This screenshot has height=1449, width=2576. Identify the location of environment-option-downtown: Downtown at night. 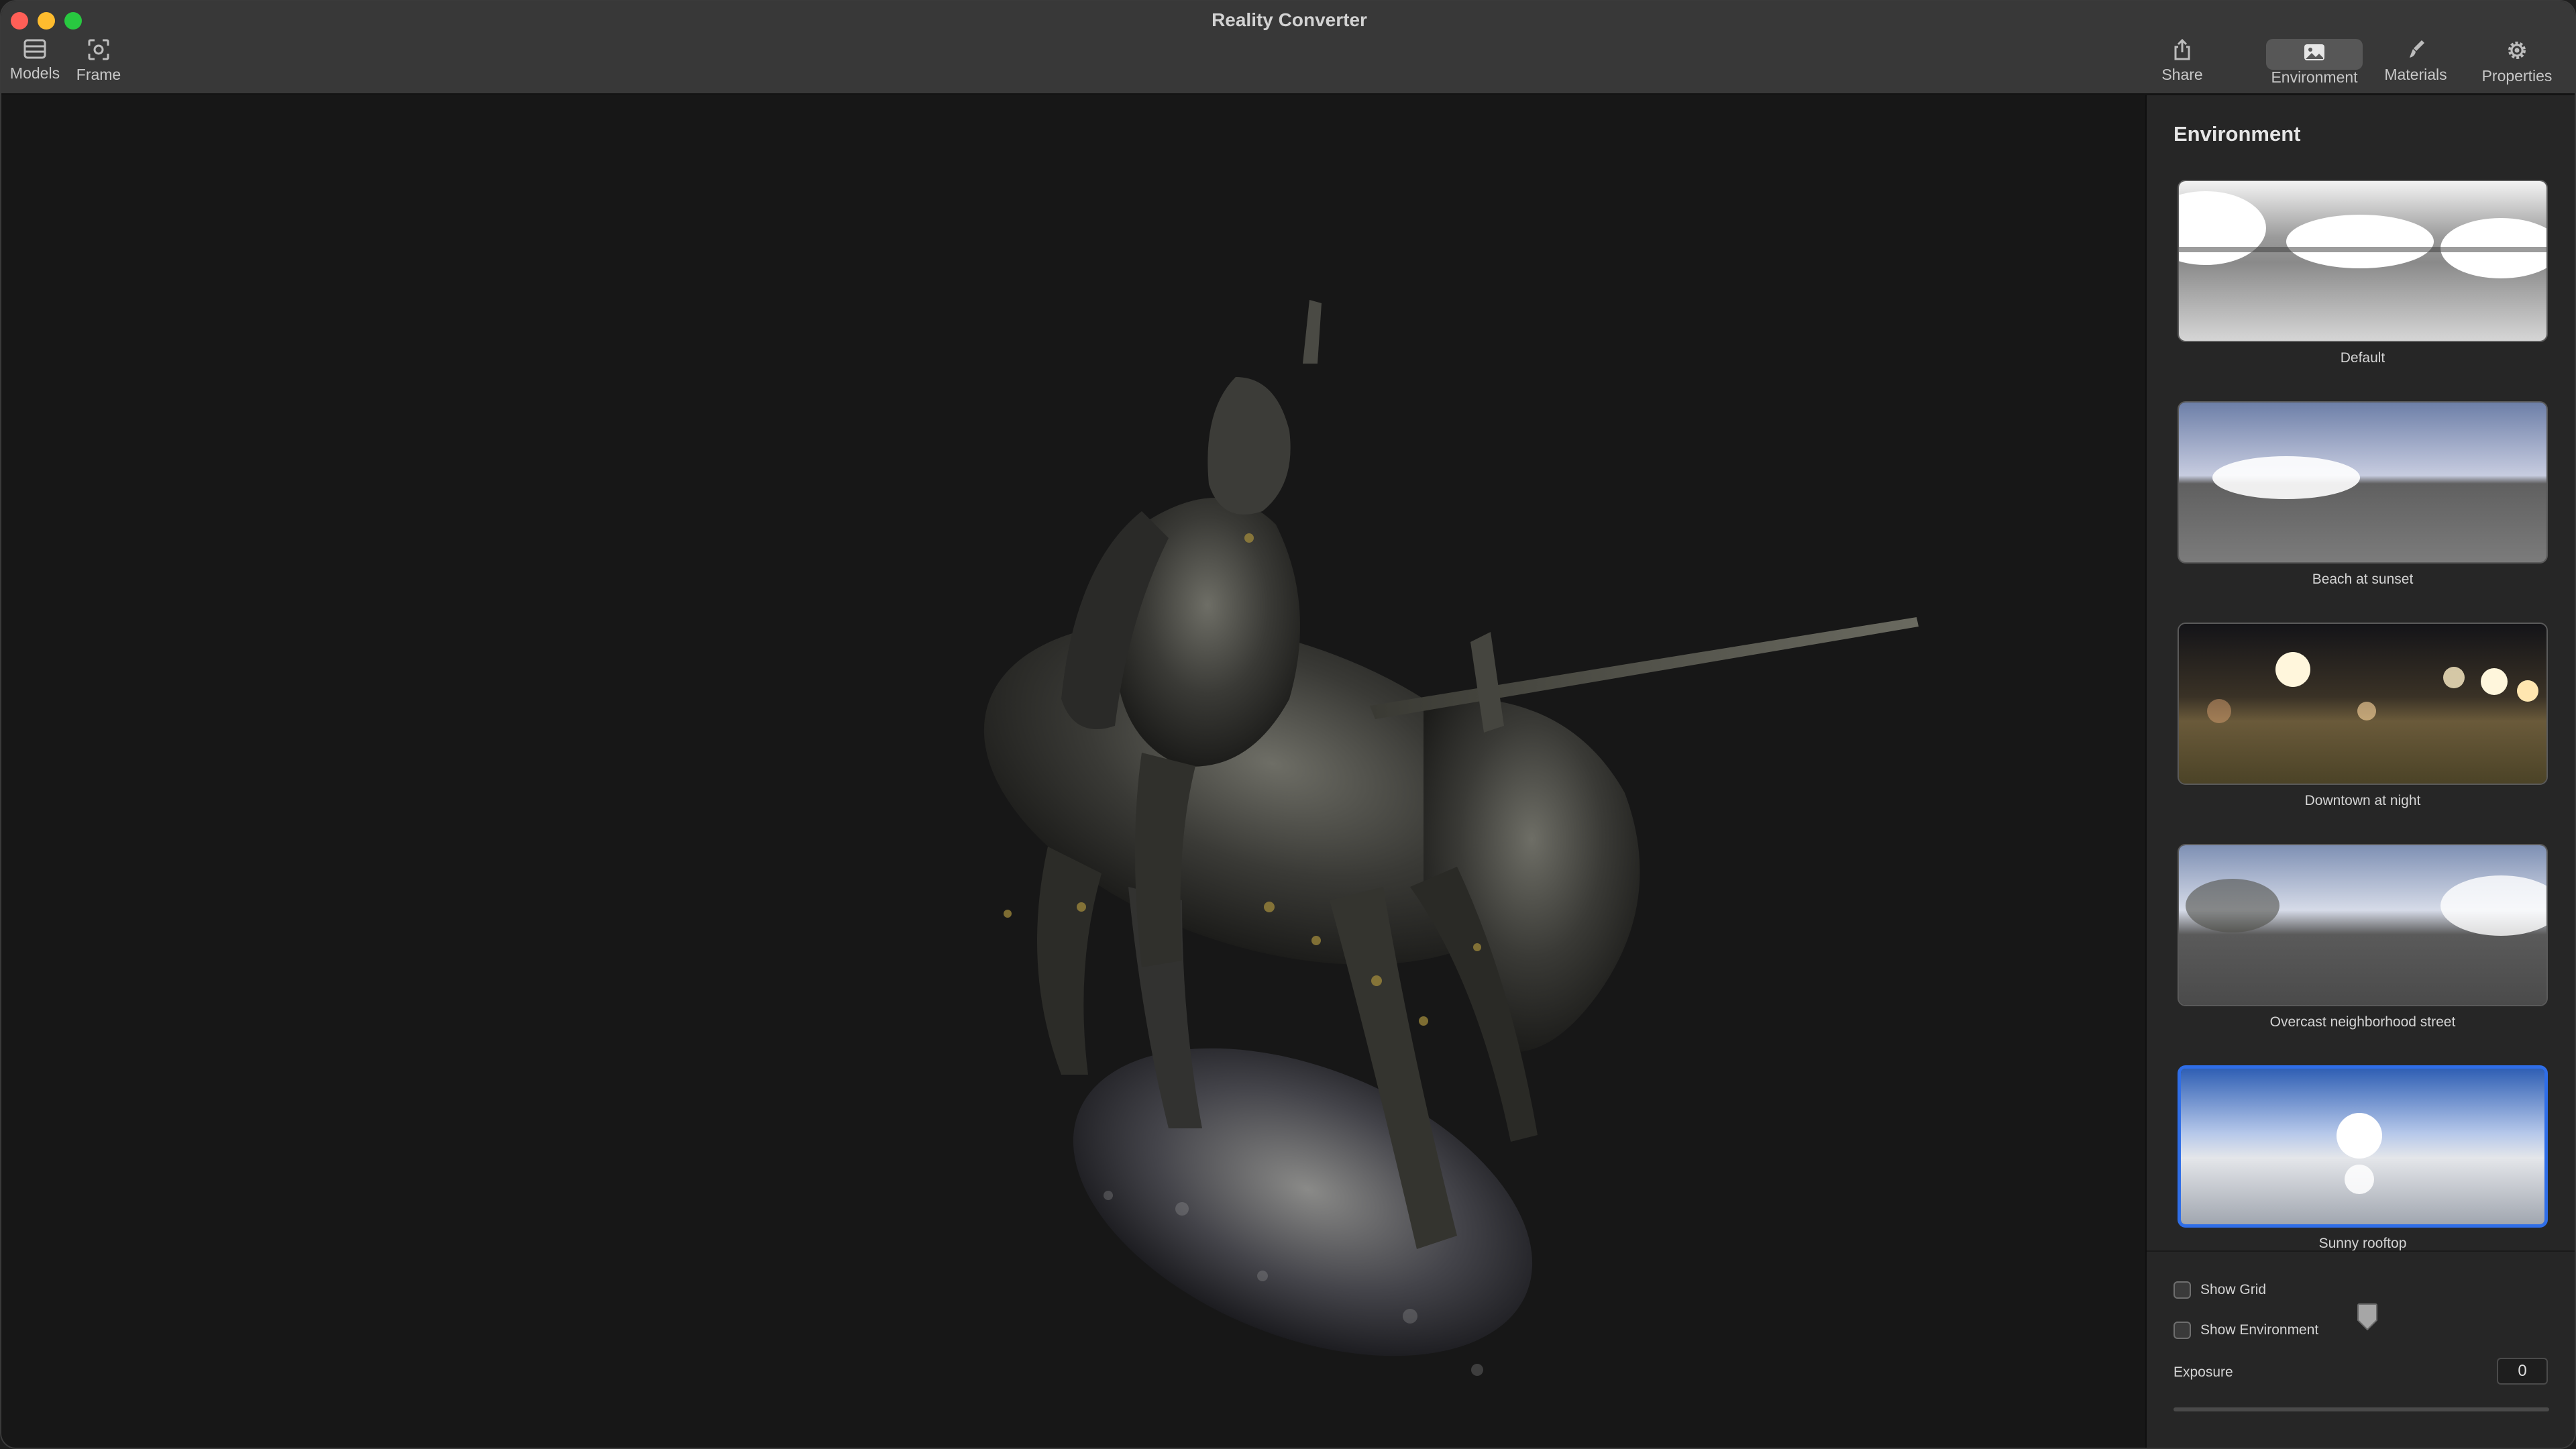
(2363, 716).